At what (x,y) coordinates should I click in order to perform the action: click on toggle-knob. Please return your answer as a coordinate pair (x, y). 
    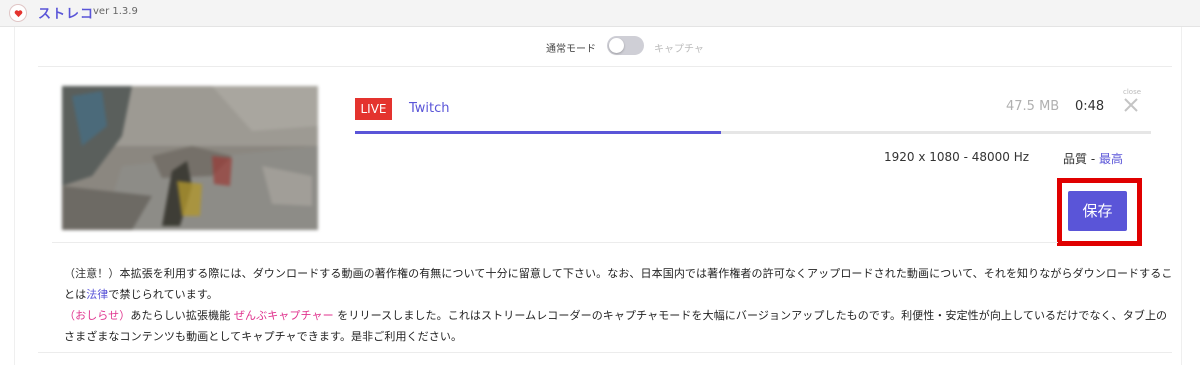
    Looking at the image, I should click on (616, 45).